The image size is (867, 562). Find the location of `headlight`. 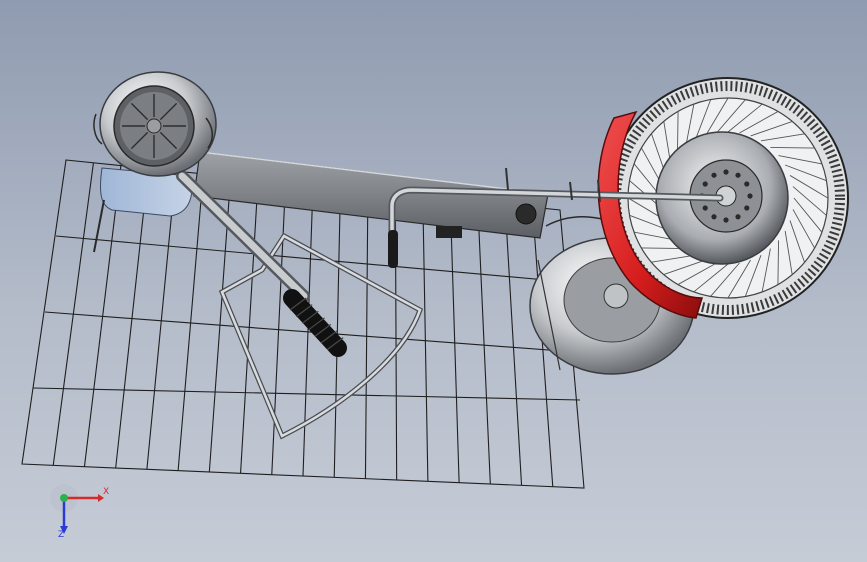

headlight is located at coordinates (155, 124).